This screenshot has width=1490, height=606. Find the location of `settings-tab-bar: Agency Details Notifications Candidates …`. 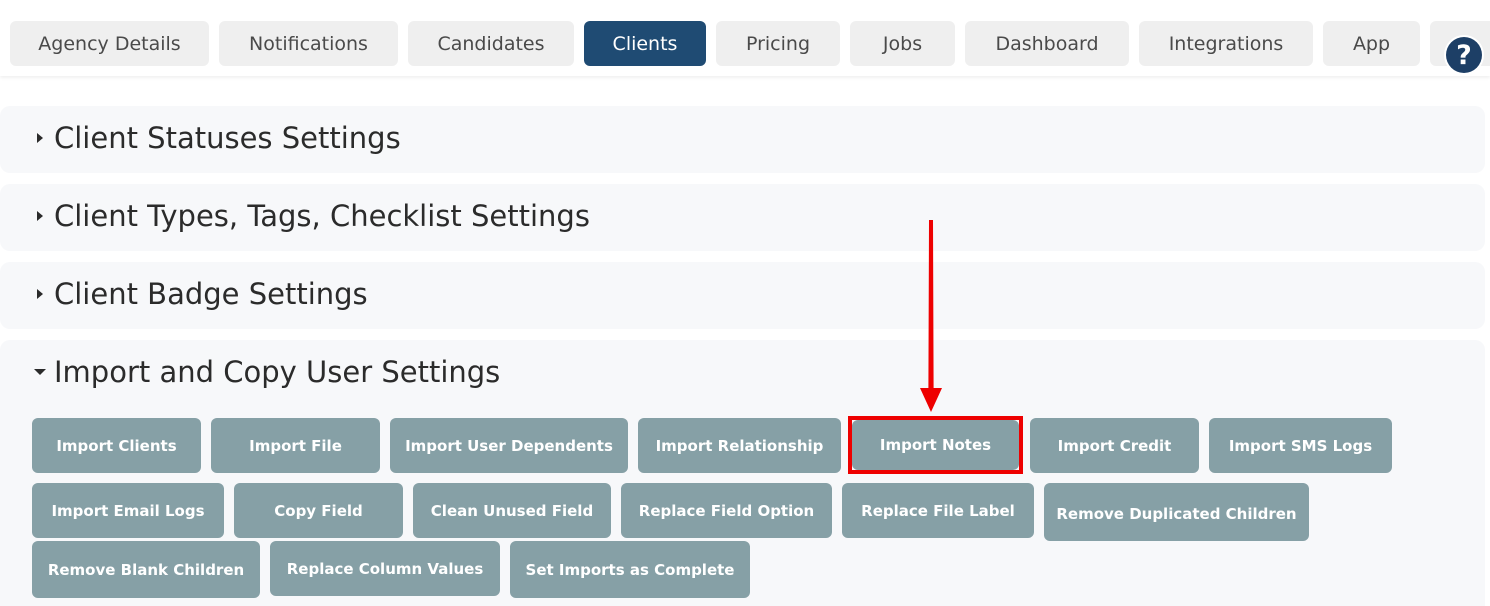

settings-tab-bar: Agency Details Notifications Candidates … is located at coordinates (745, 38).